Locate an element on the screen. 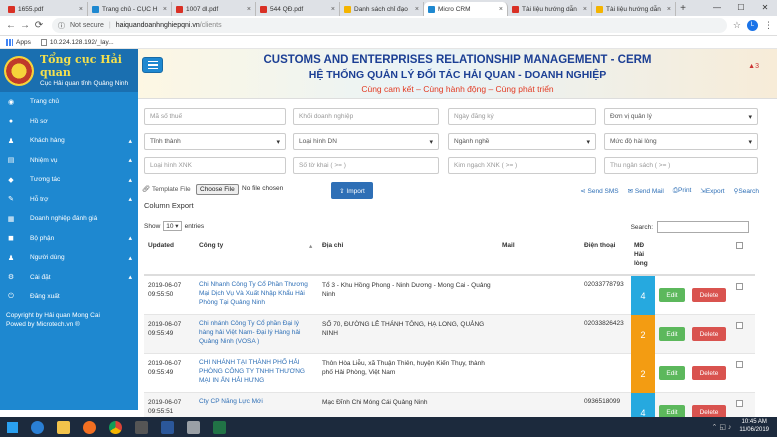 This screenshot has height=437, width=777. maximize-icon: ☐ is located at coordinates (741, 8).